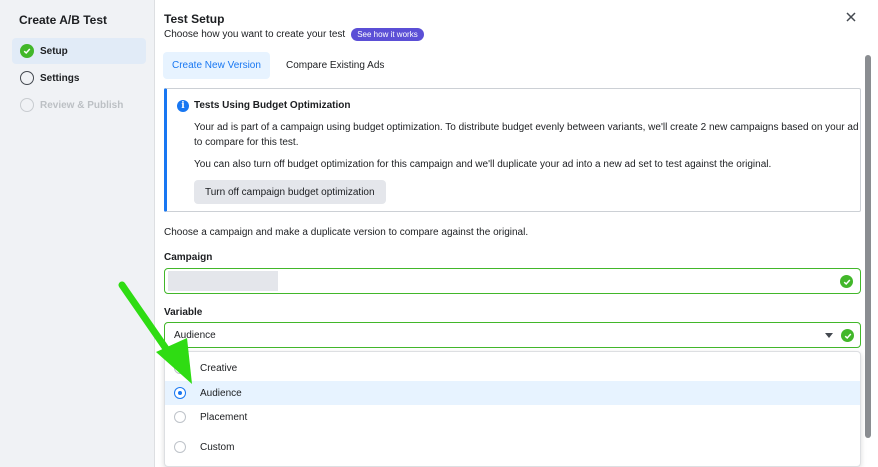 The image size is (878, 467). Describe the element at coordinates (63, 20) in the screenshot. I see `sidebar-title: Create A/B Test` at that location.